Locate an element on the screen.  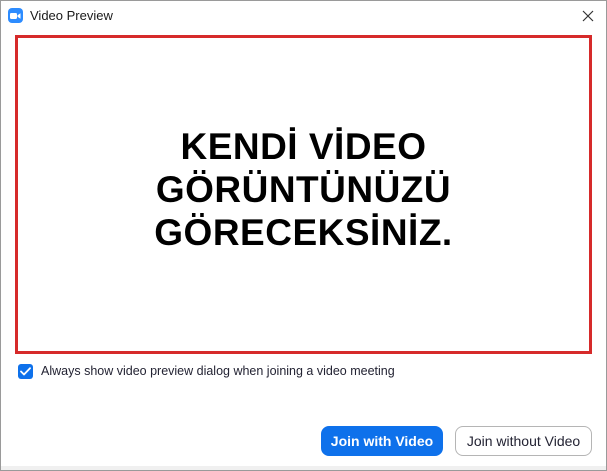
checkmark-icon is located at coordinates (25, 370).